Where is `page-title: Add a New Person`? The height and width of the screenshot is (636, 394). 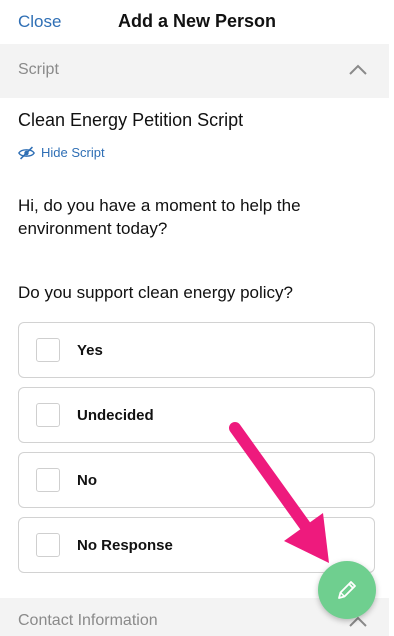
page-title: Add a New Person is located at coordinates (197, 21).